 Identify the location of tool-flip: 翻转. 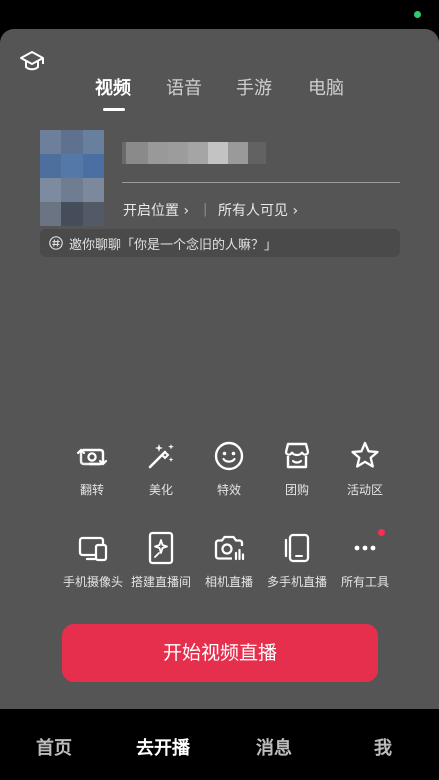
(92, 468).